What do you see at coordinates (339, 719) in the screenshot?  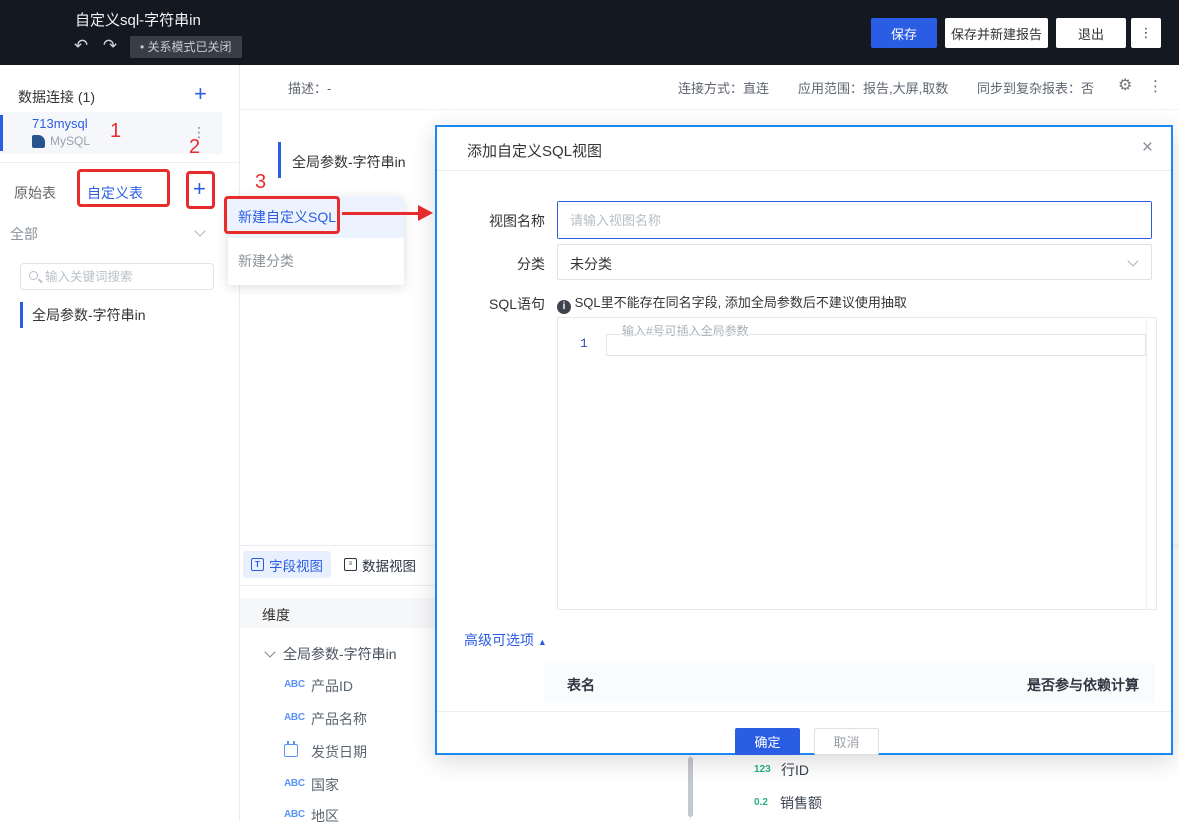 I see `dimension-item: 产品名称` at bounding box center [339, 719].